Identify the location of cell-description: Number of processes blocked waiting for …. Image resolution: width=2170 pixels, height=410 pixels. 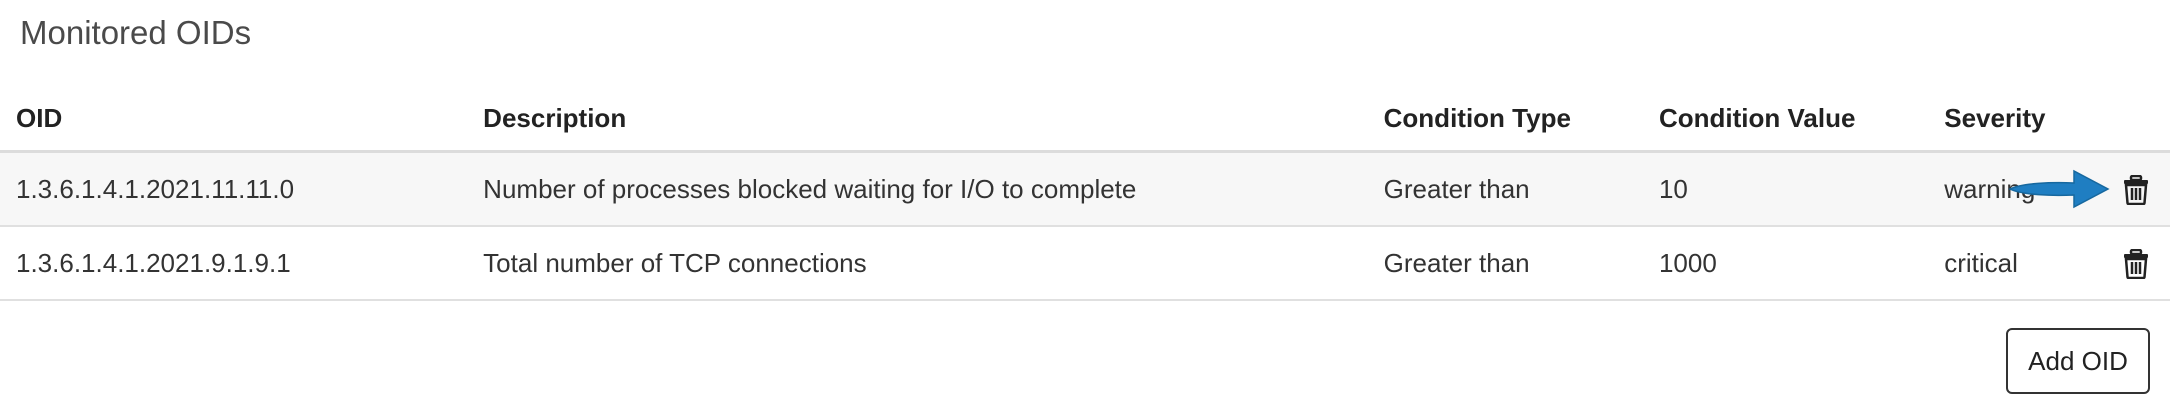
(917, 189).